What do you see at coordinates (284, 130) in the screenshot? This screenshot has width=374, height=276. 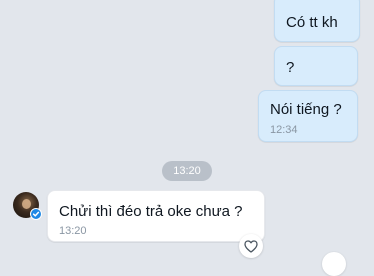 I see `message-time: 12:34` at bounding box center [284, 130].